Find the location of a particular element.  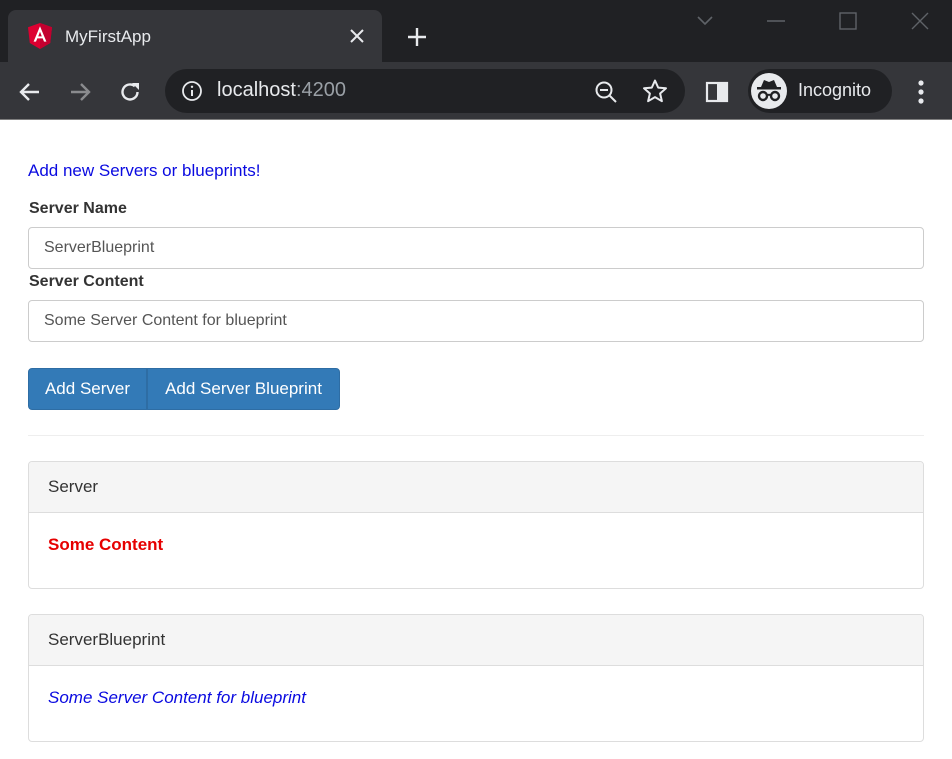

server-content-label: Server Content is located at coordinates (86, 281).